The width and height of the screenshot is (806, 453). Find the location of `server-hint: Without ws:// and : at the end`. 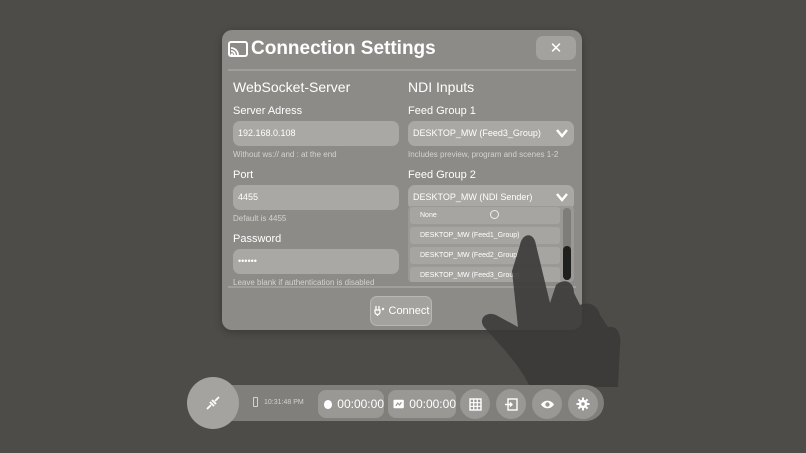

server-hint: Without ws:// and : at the end is located at coordinates (285, 154).